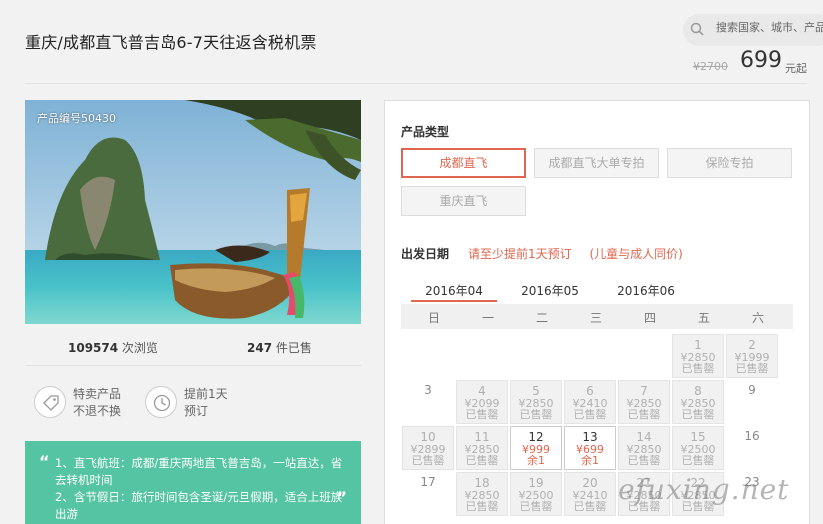  I want to click on calendar-day-14: 14 ¥2850 已售罄, so click(644, 448).